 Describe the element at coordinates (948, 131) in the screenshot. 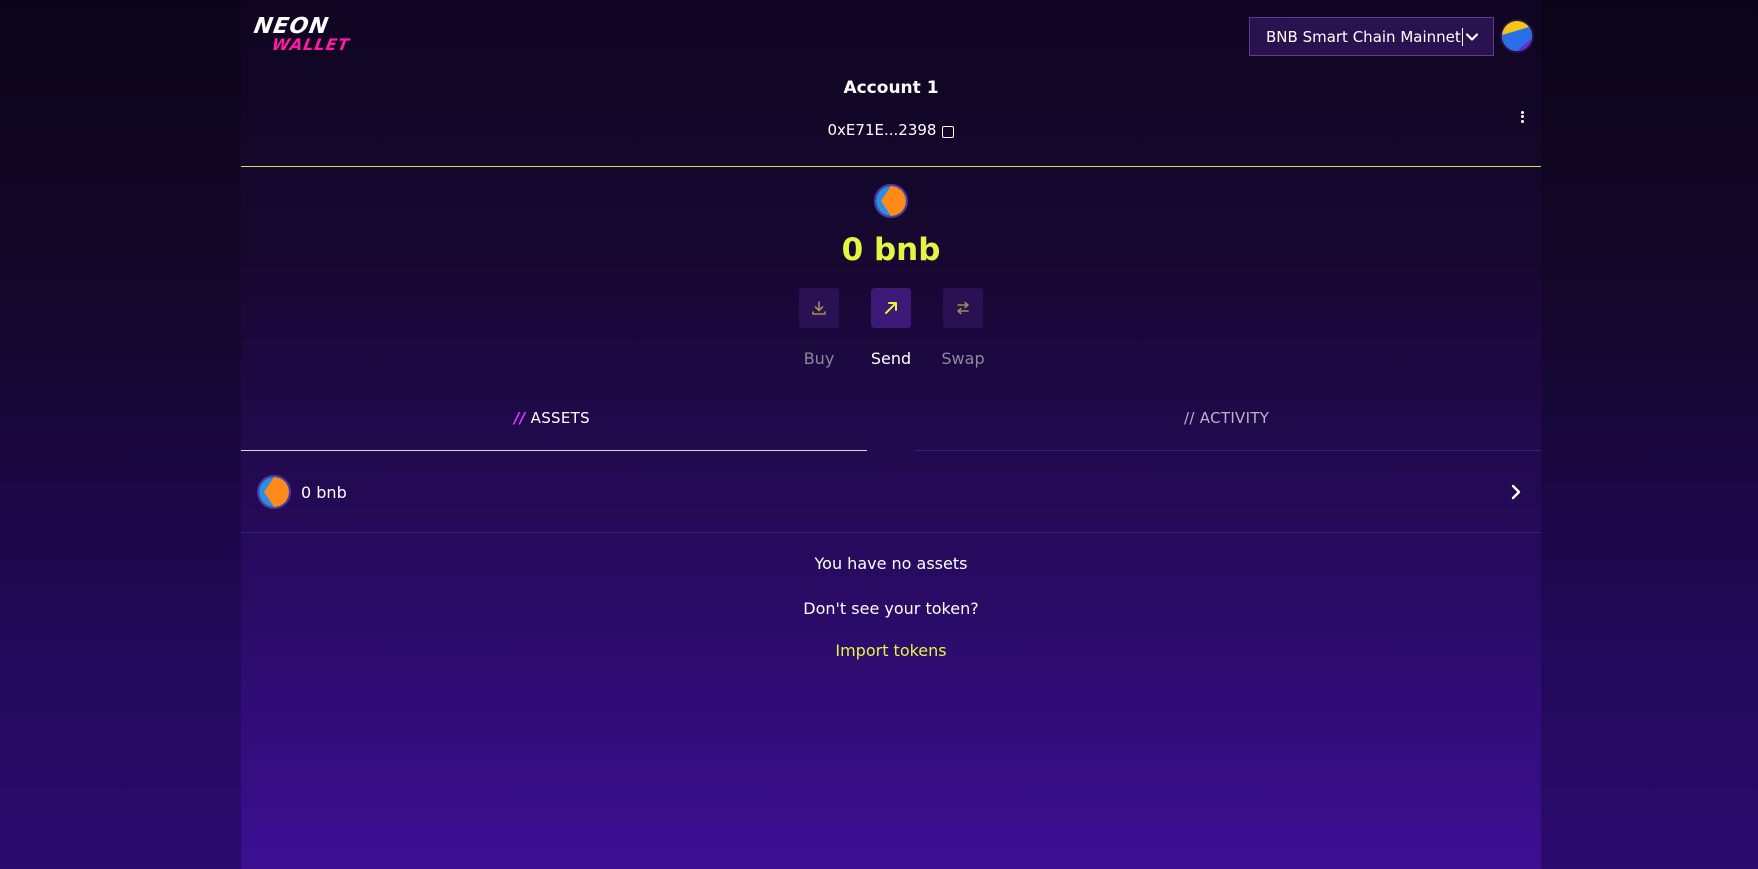

I see `copy-icon` at that location.